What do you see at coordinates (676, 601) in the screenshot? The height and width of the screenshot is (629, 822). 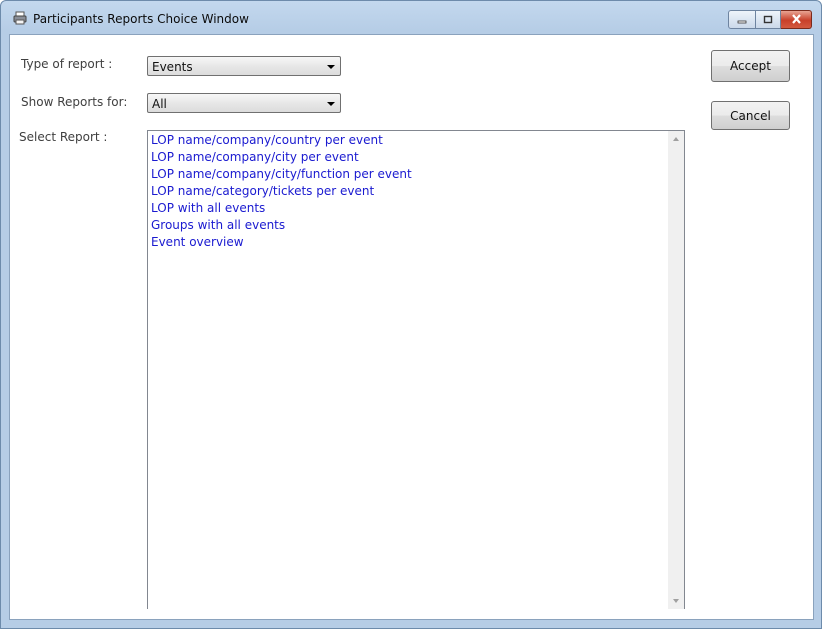 I see `scroll-down-arrow-icon` at bounding box center [676, 601].